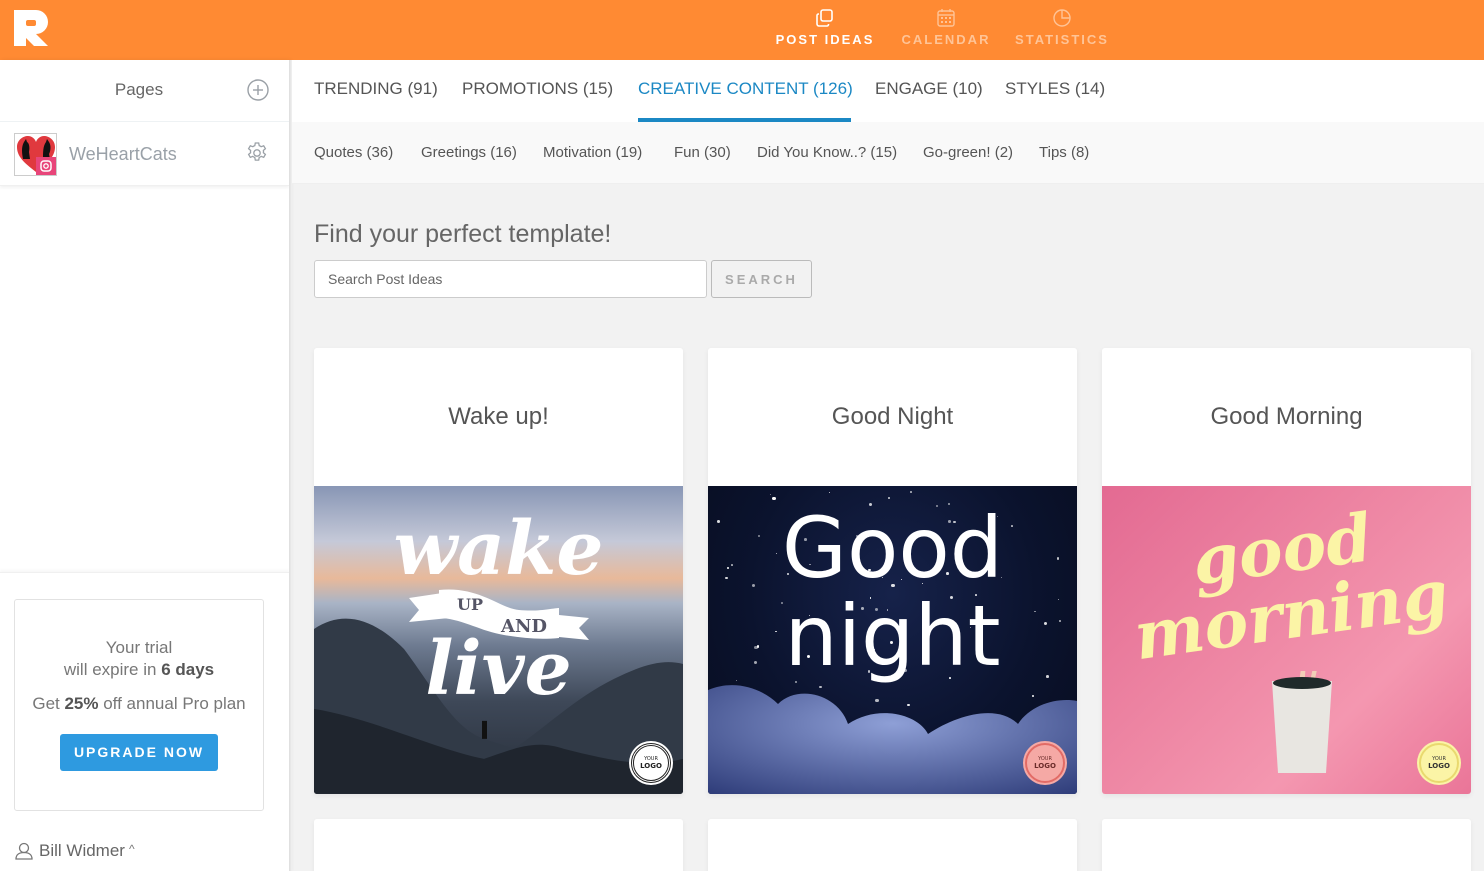 Image resolution: width=1484 pixels, height=871 pixels. I want to click on card-image: good morning YOUR LOGO, so click(1286, 640).